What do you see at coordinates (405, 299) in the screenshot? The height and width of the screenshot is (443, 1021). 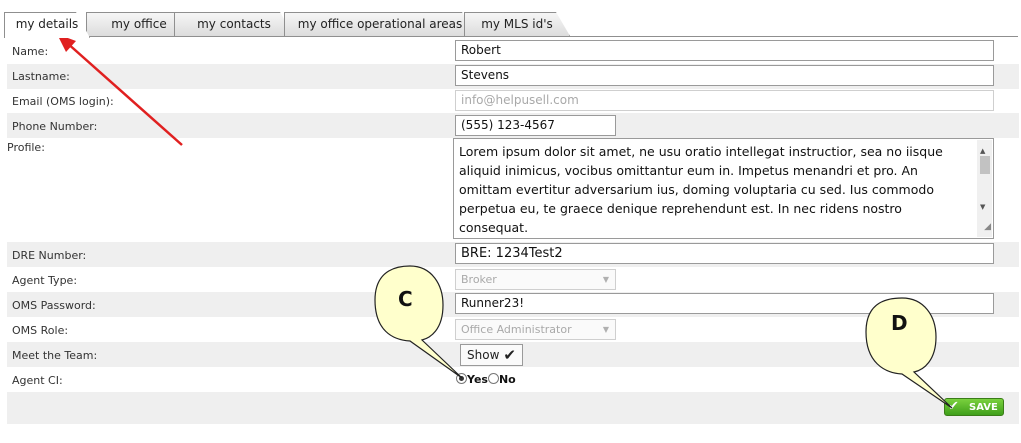 I see `callout-c-label: C` at bounding box center [405, 299].